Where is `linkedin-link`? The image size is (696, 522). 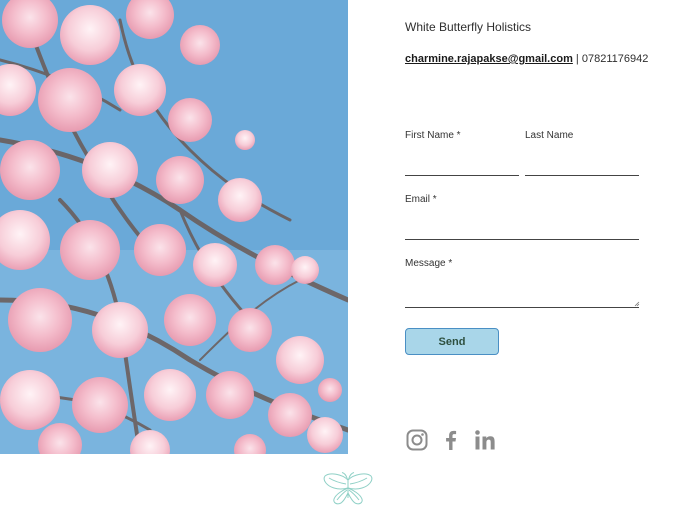 linkedin-link is located at coordinates (485, 440).